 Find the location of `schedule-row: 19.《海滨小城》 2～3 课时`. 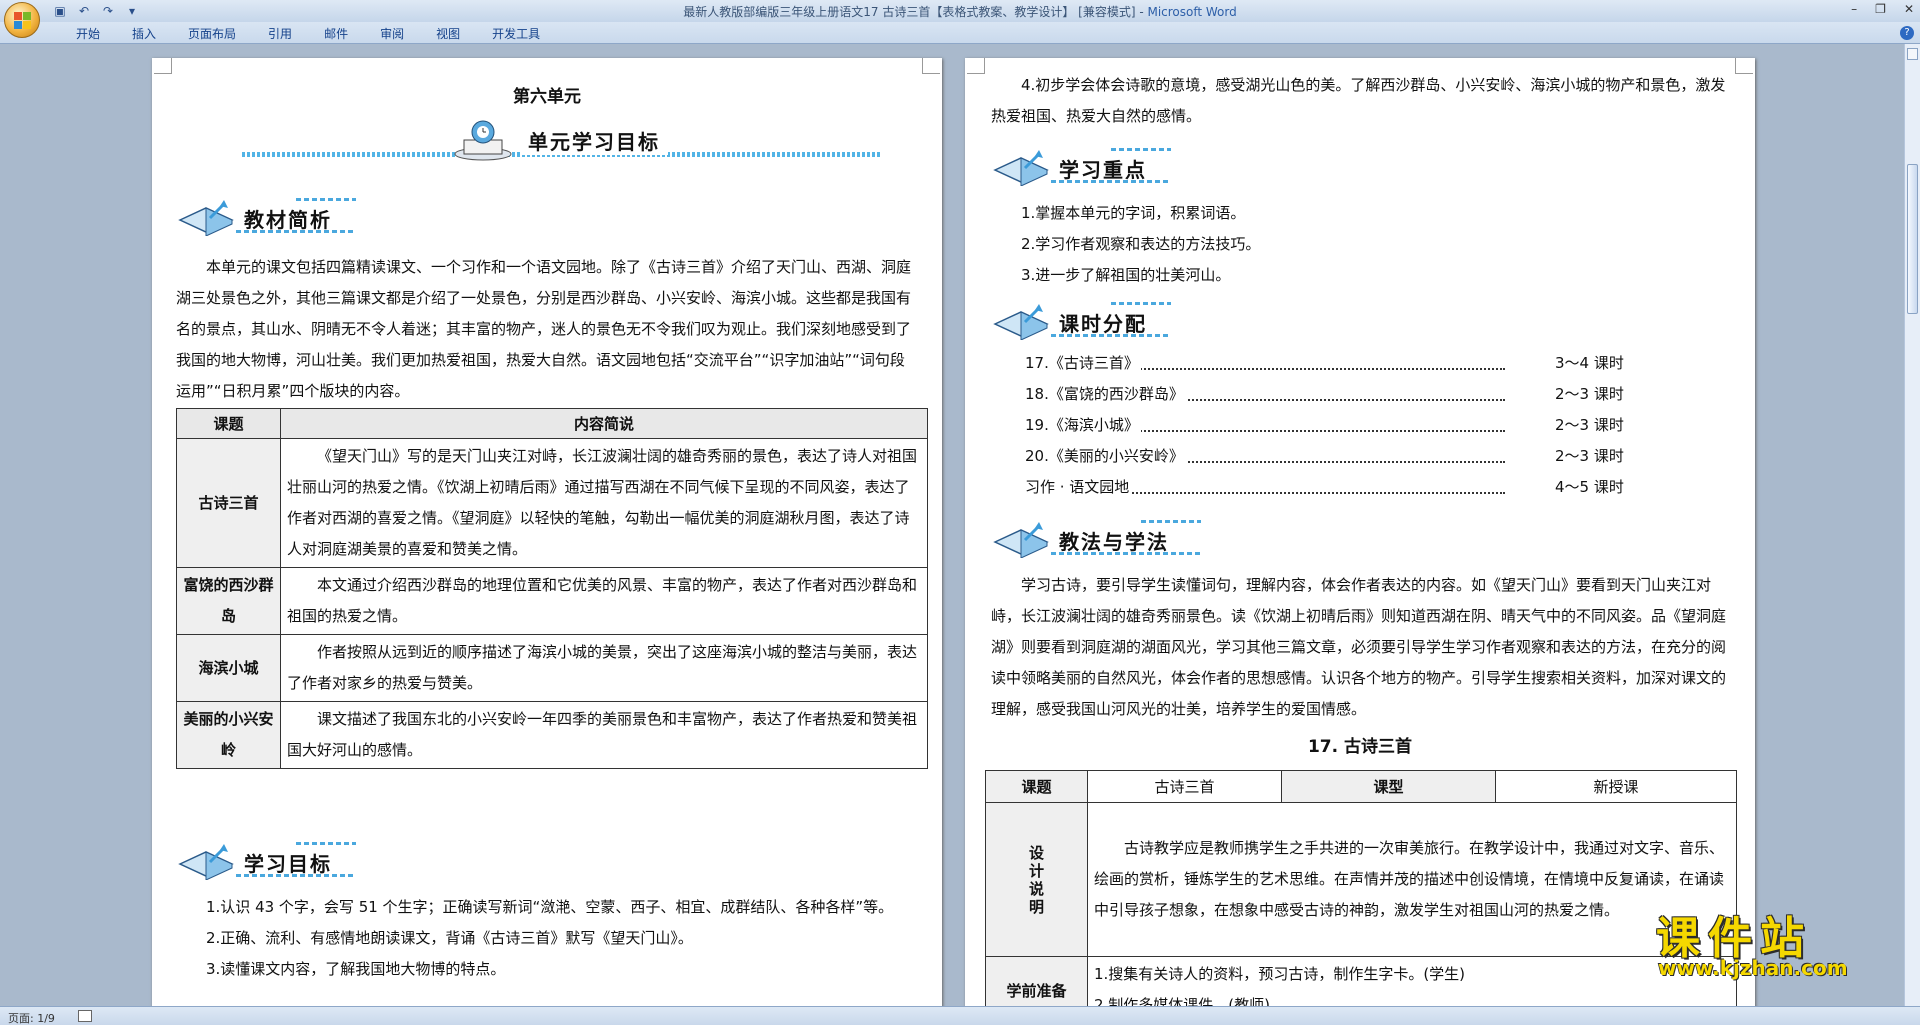

schedule-row: 19.《海滨小城》 2～3 课时 is located at coordinates (1325, 425).